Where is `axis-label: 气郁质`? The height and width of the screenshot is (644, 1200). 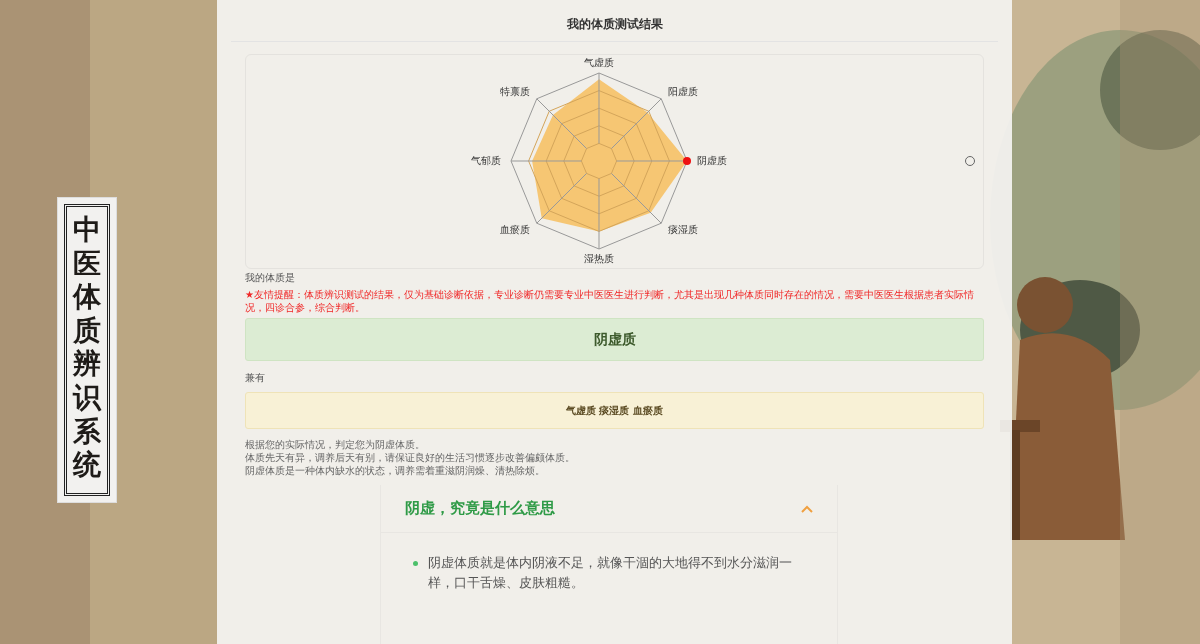
axis-label: 气郁质 is located at coordinates (486, 161).